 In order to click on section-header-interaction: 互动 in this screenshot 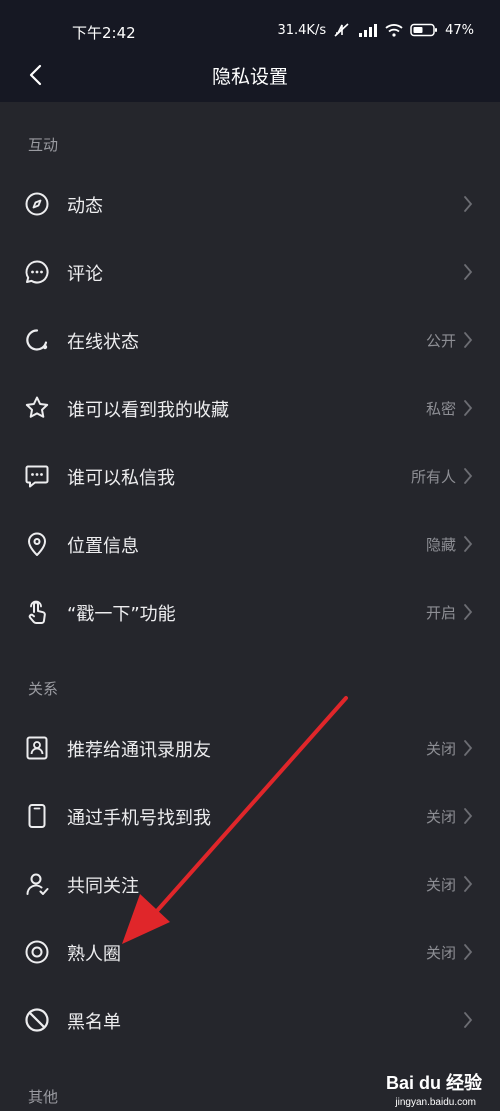, I will do `click(43, 145)`.